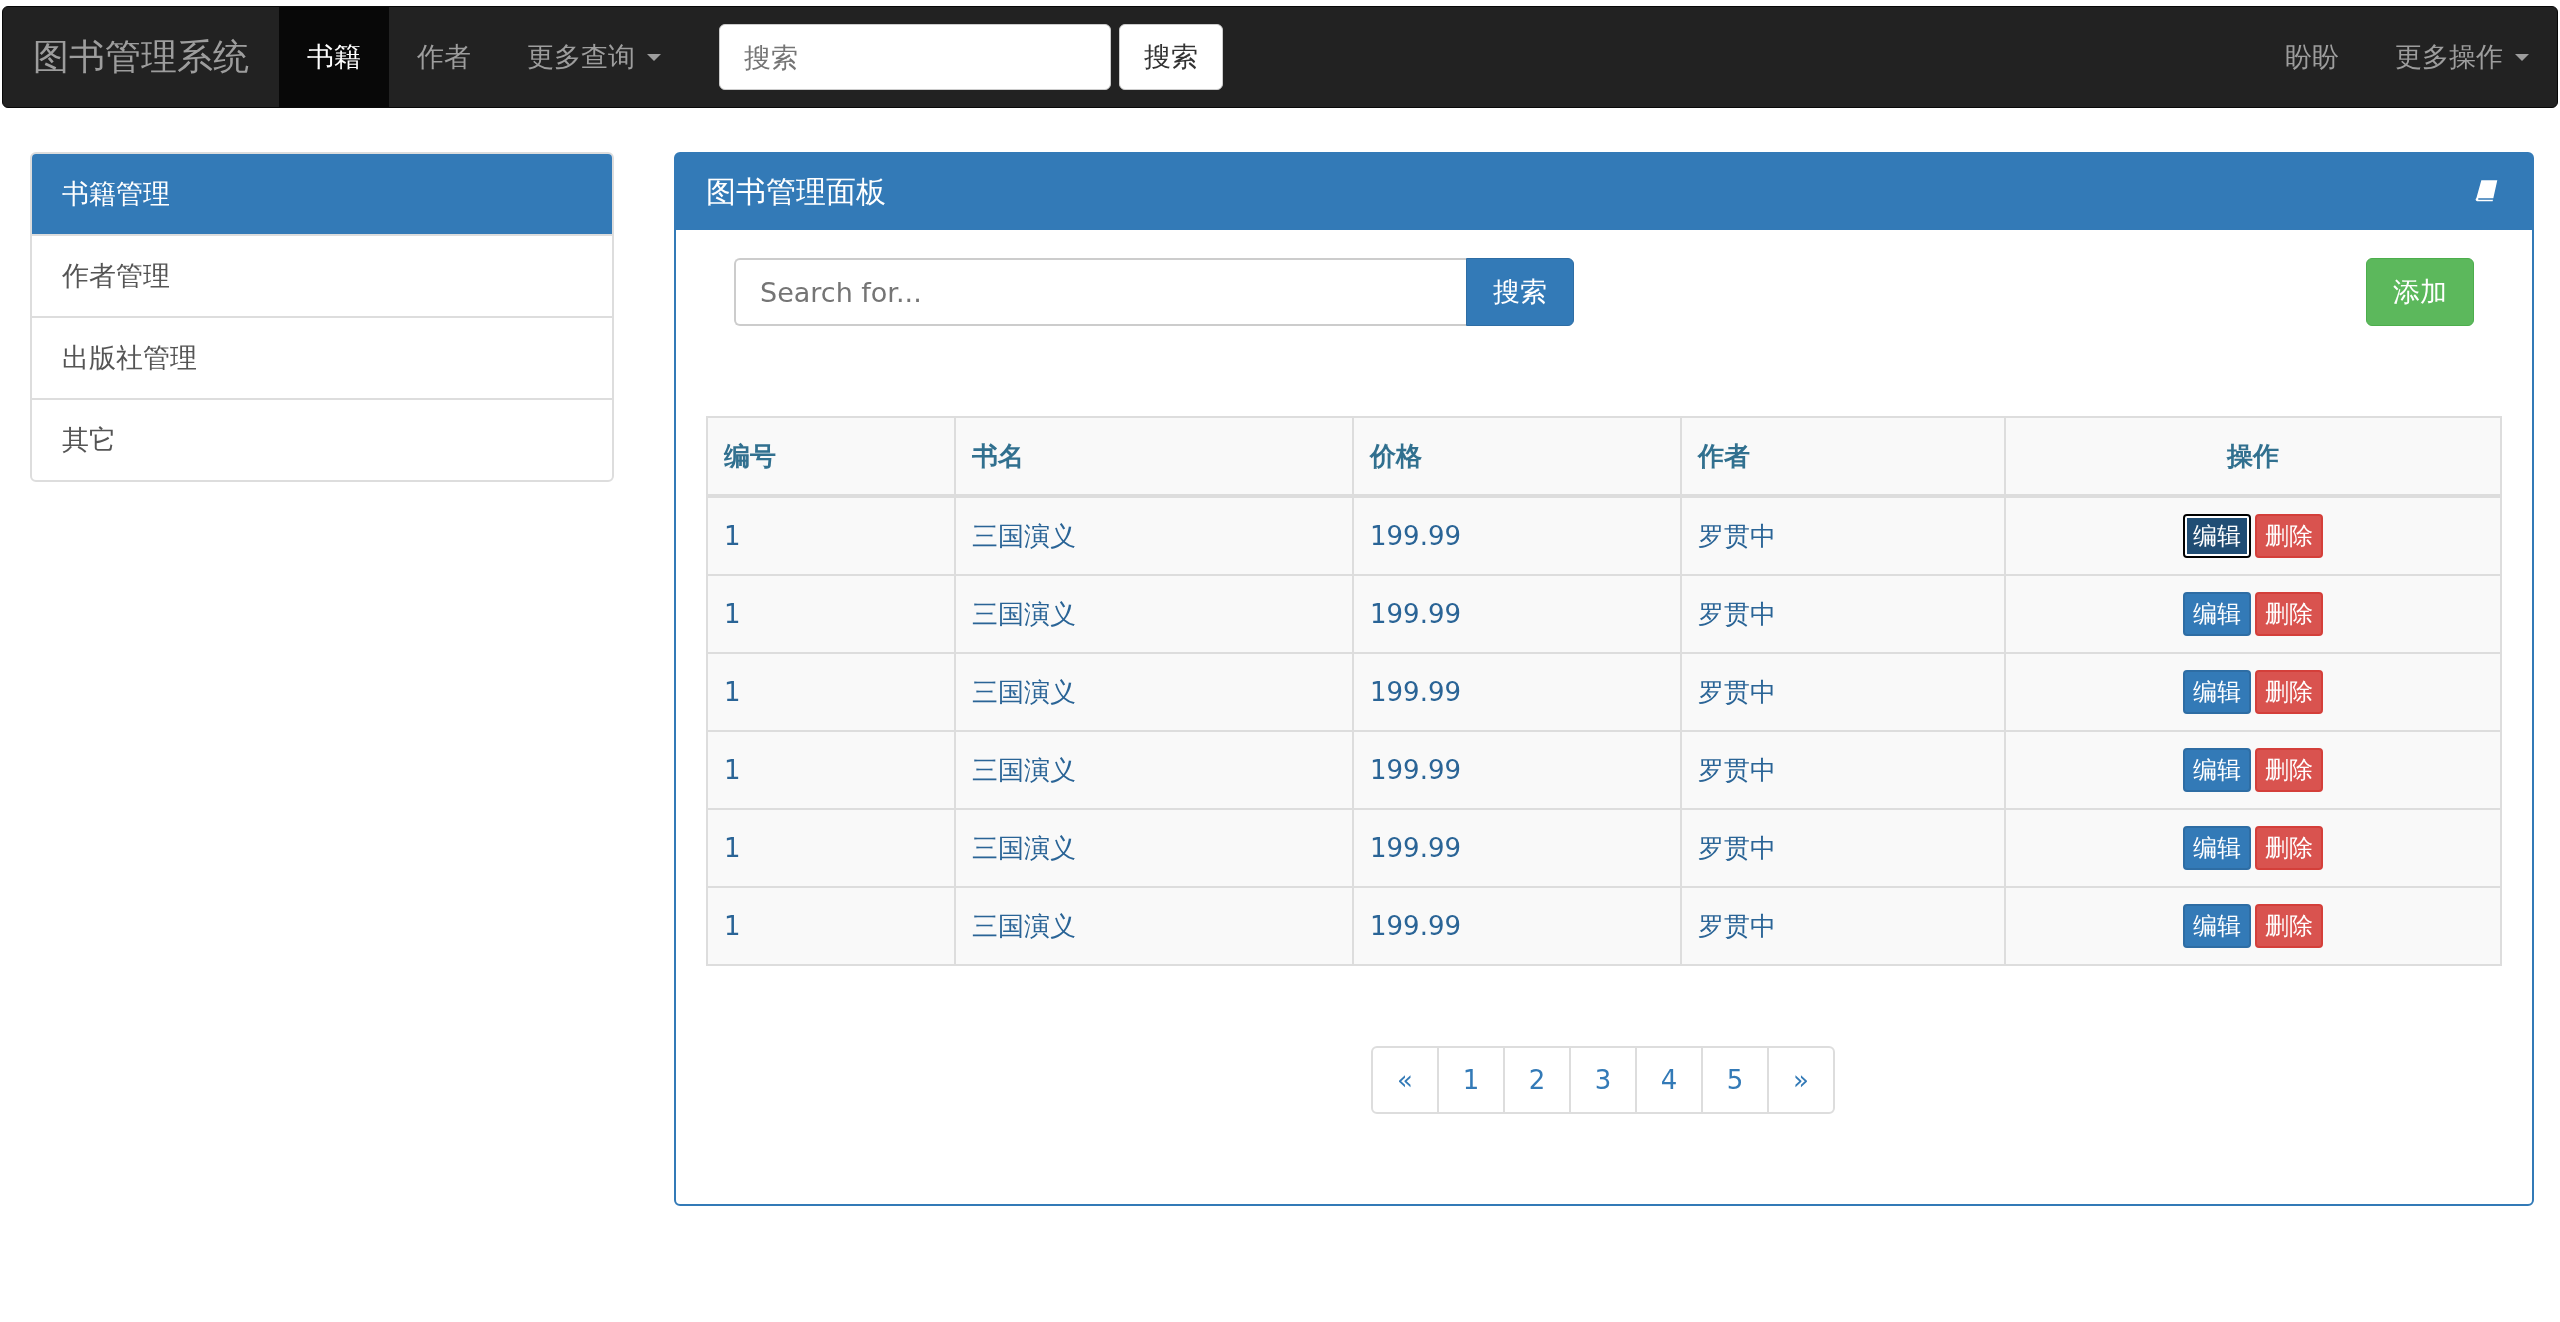  I want to click on page-link: 3, so click(1603, 1080).